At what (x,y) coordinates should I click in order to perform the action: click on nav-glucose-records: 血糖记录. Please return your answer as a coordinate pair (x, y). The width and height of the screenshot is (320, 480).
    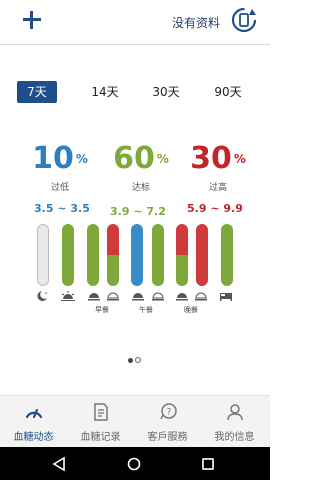
    Looking at the image, I should click on (100, 422).